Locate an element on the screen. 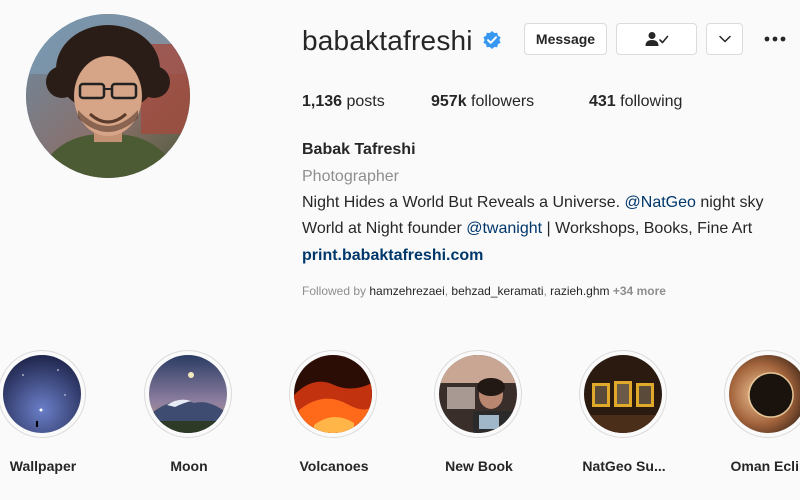 The image size is (800, 500). following-label: following is located at coordinates (651, 101).